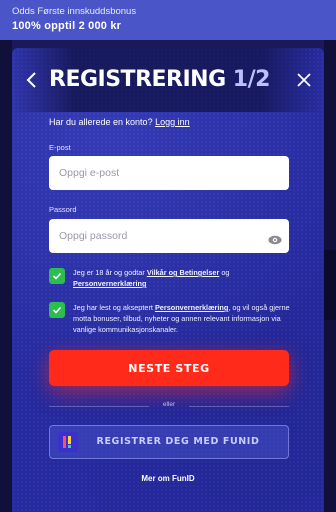 The width and height of the screenshot is (336, 512). I want to click on close-button, so click(304, 80).